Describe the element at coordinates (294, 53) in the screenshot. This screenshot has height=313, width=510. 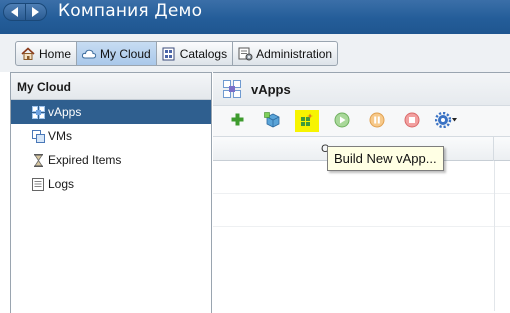
I see `tab-administration-label: Administration` at that location.